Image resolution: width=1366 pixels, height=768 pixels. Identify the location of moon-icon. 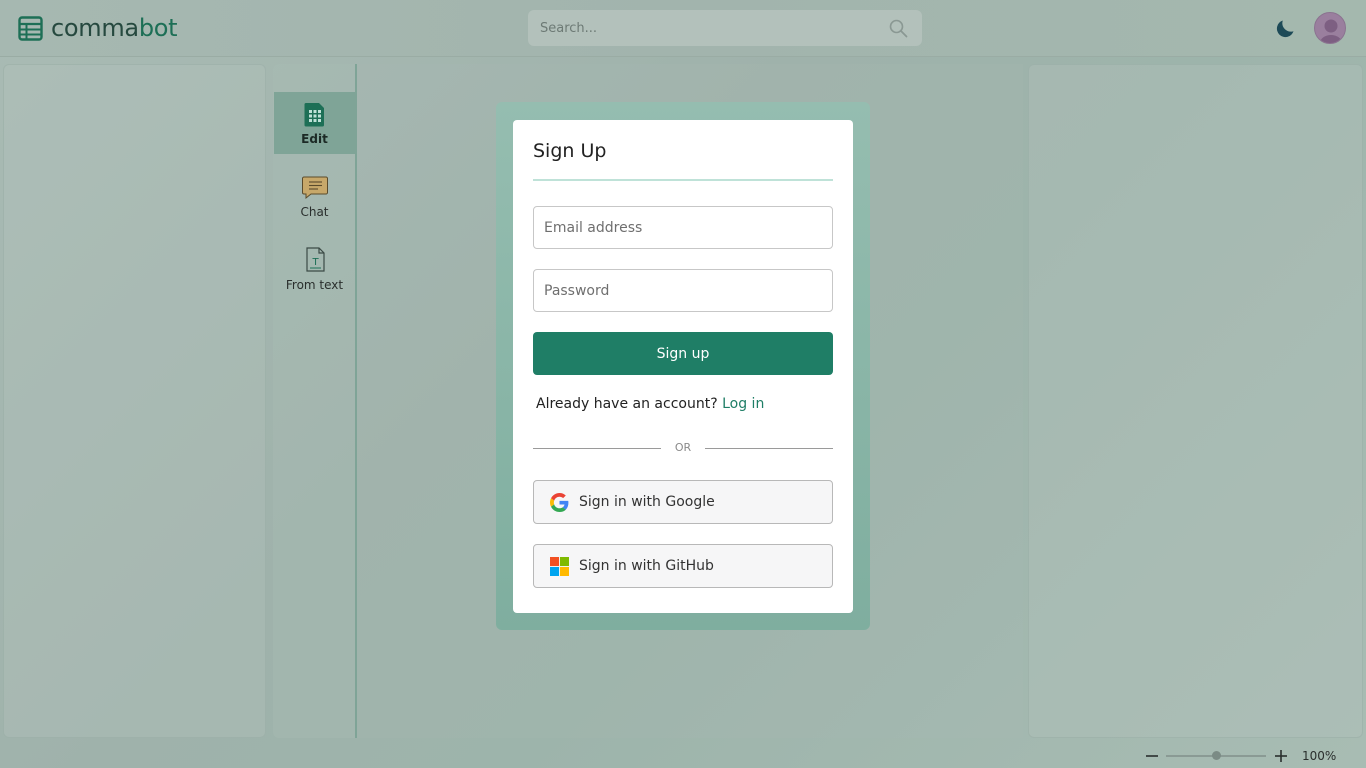
(1286, 28).